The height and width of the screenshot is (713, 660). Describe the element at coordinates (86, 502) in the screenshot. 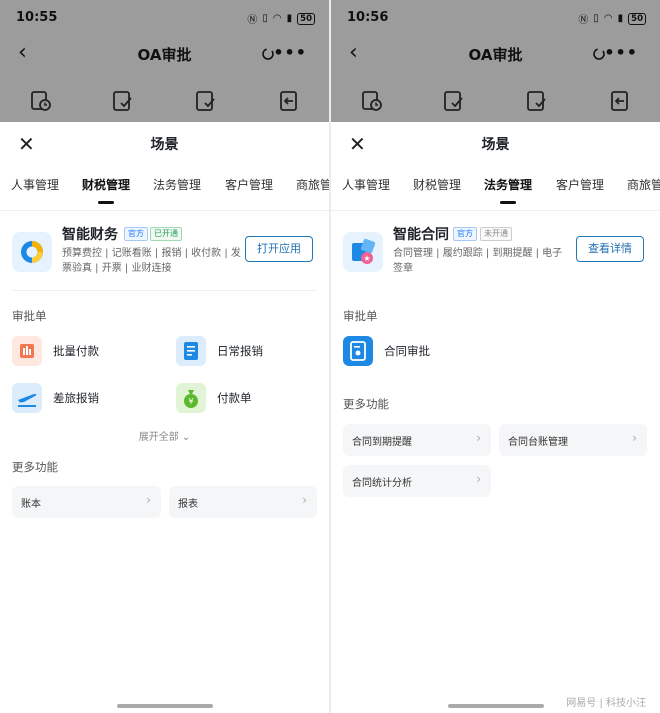

I see `more-item-ledger: 账本 ›` at that location.